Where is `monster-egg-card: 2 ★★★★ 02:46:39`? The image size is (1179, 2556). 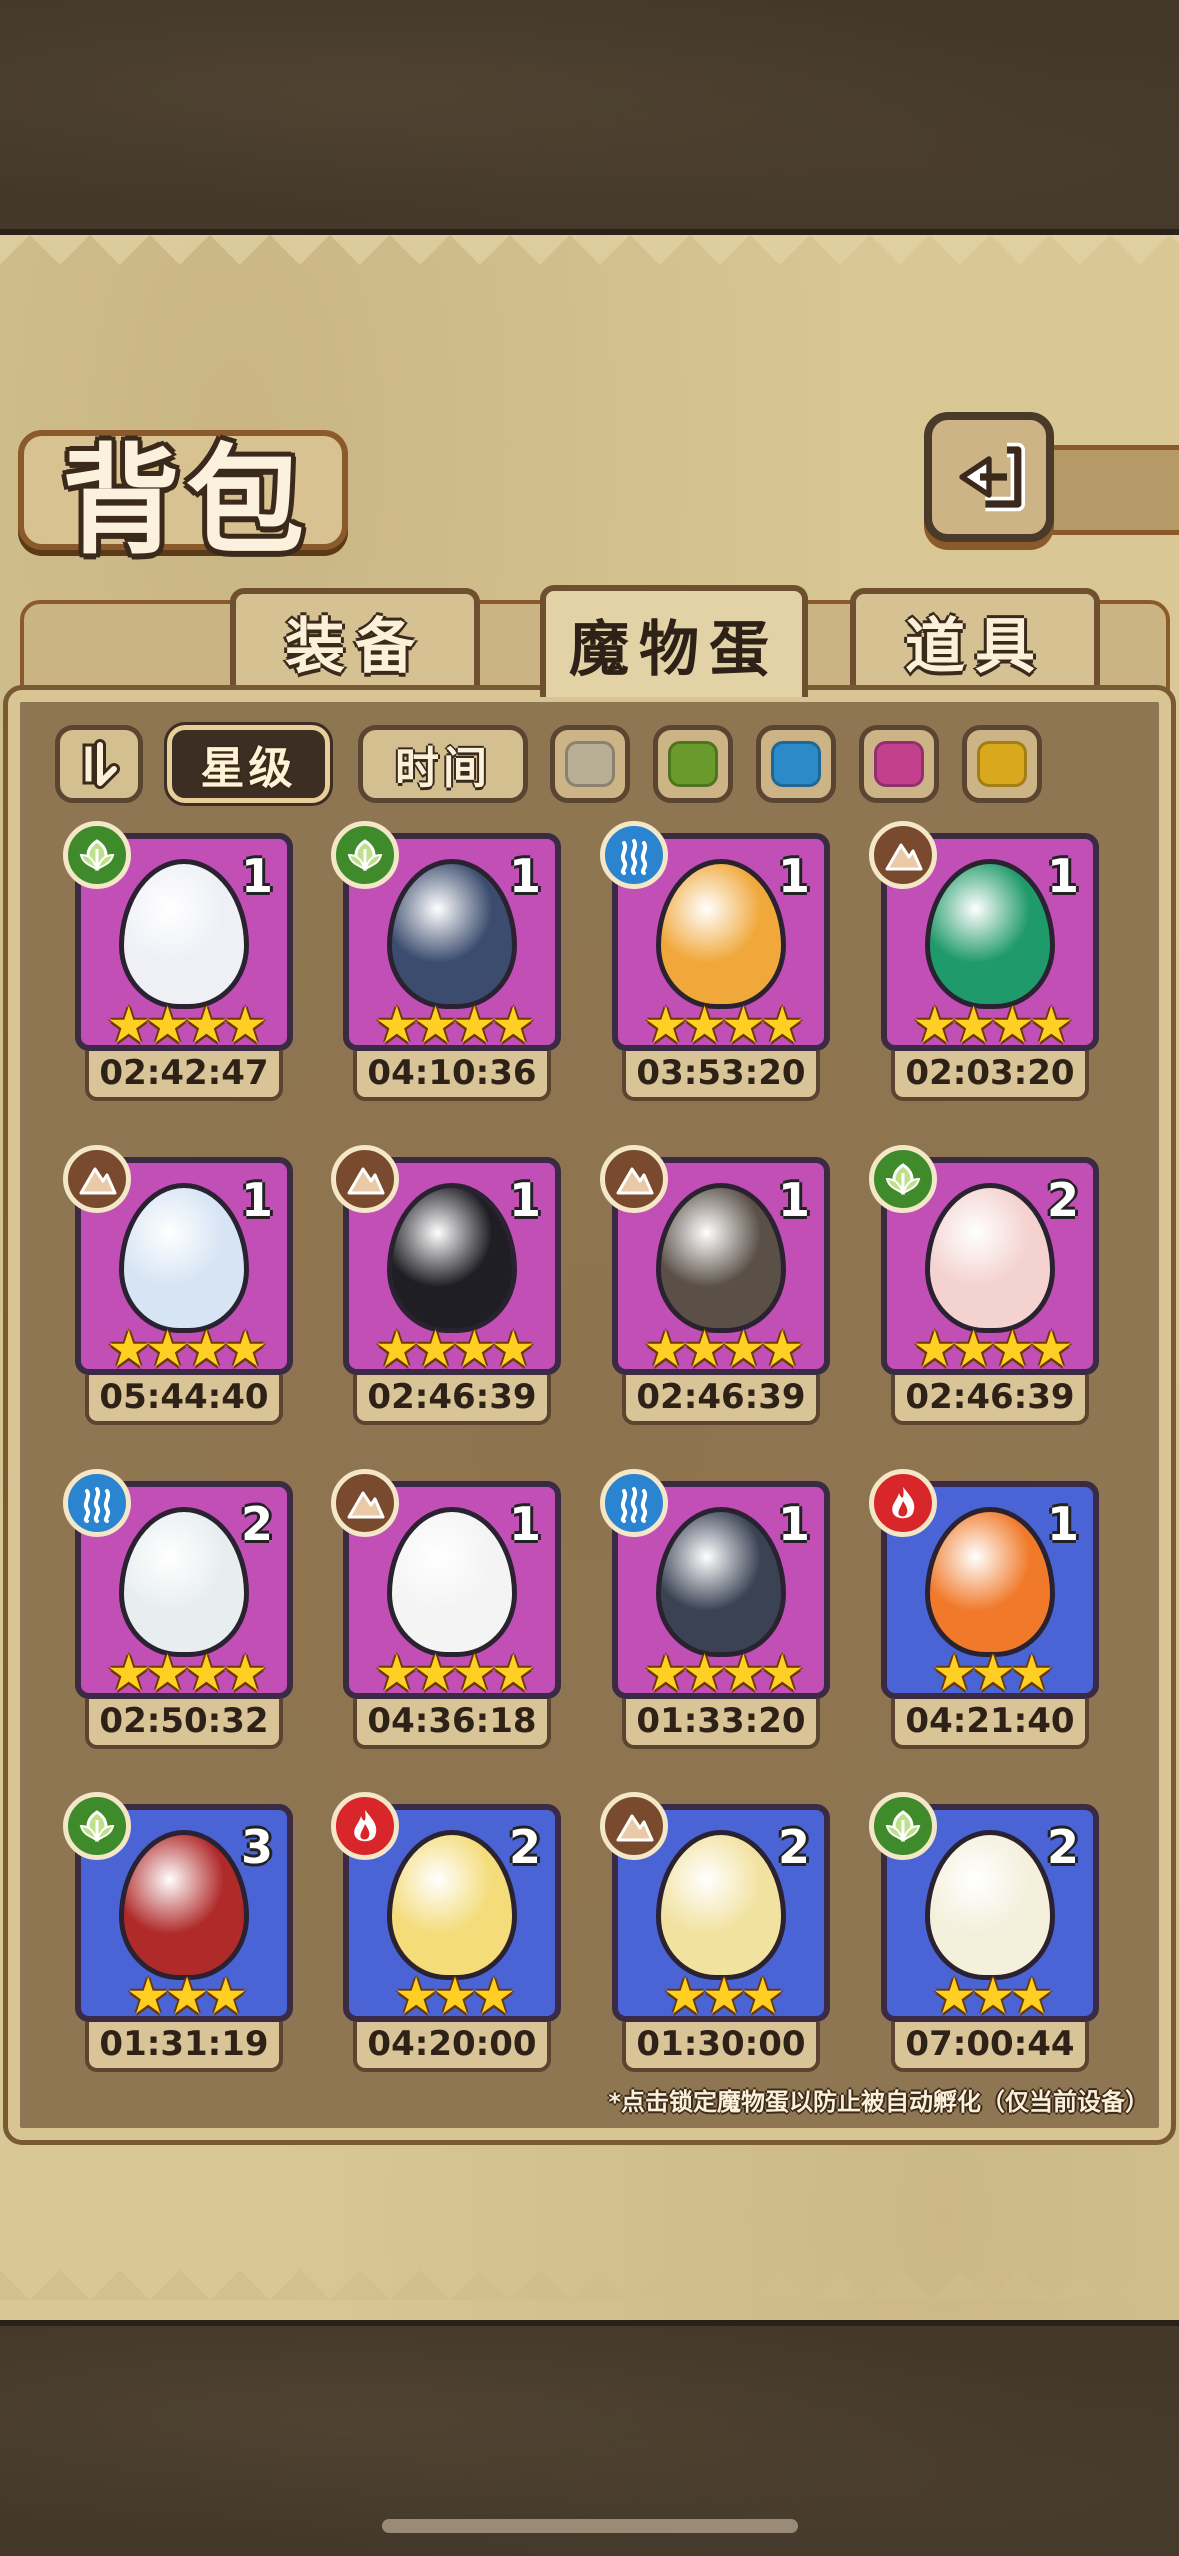
monster-egg-card: 2 ★★★★ 02:46:39 is located at coordinates (984, 1286).